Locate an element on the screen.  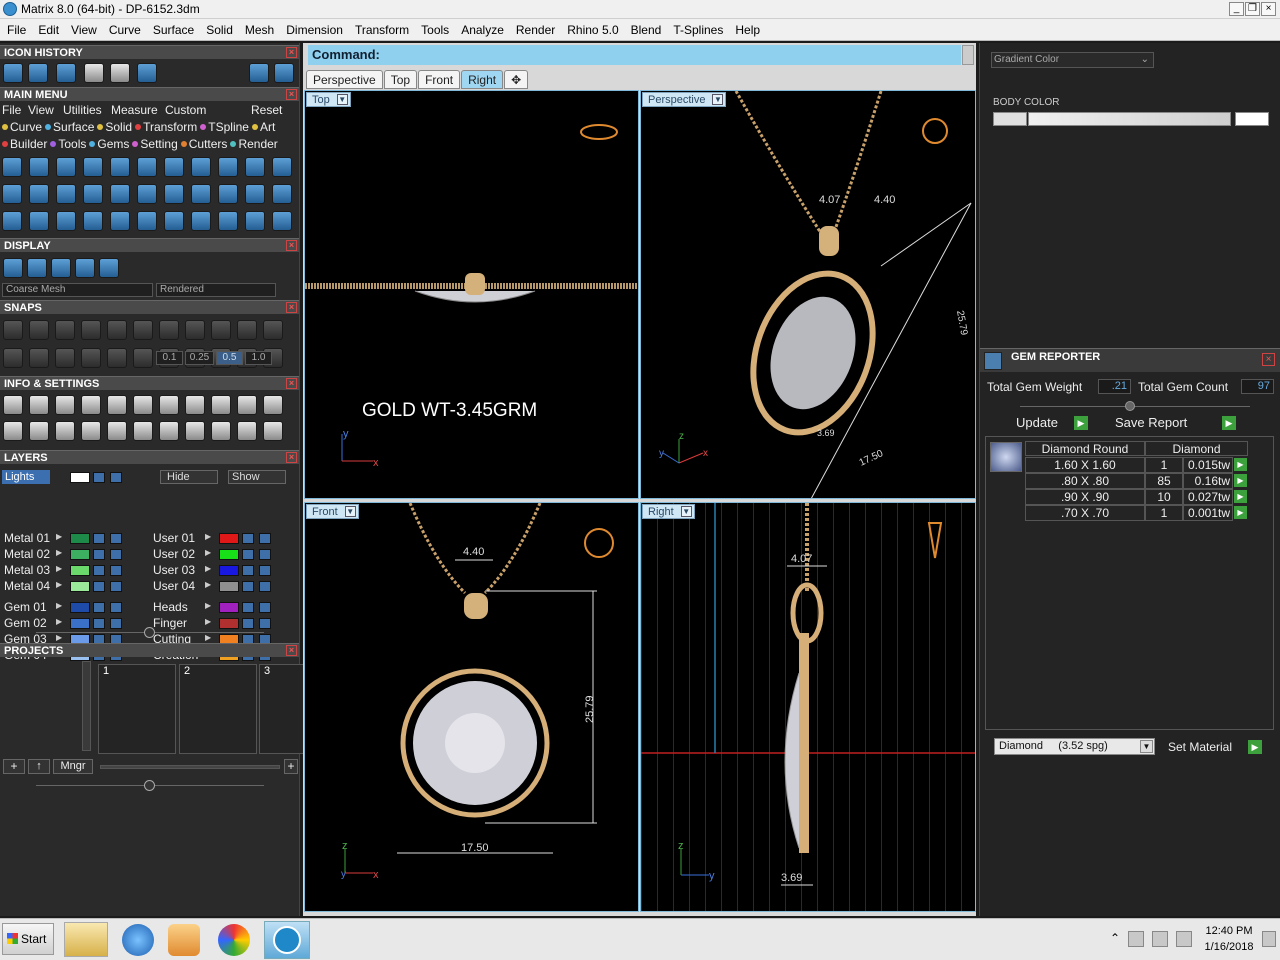
layer-row: User 01 ▶ is located at coordinates (223, 538).